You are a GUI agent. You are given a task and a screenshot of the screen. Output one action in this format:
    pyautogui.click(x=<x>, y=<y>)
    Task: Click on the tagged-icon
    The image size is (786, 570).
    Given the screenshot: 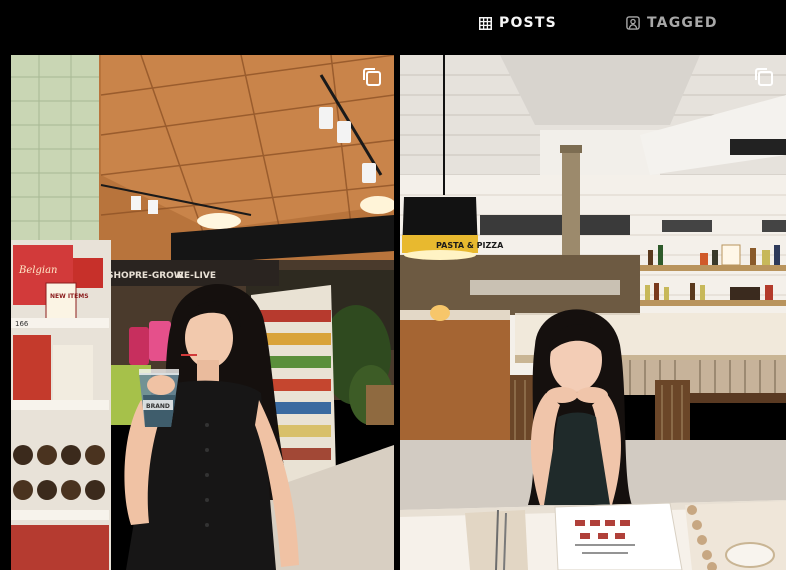 What is the action you would take?
    pyautogui.click(x=633, y=23)
    